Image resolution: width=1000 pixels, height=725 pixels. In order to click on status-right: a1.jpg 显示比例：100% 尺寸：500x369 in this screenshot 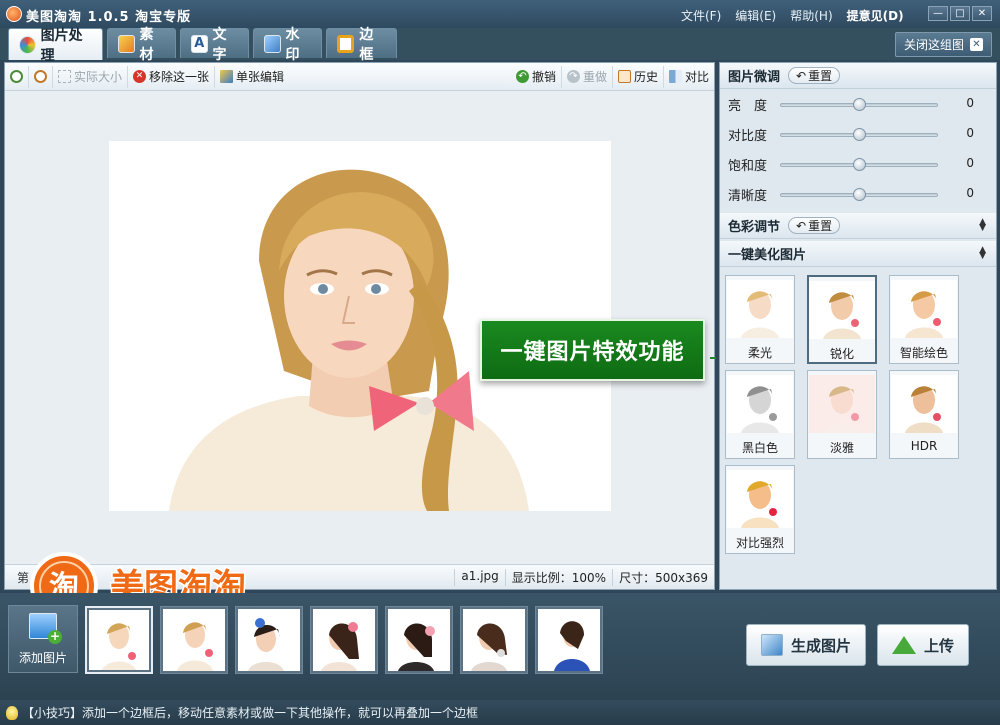, I will do `click(584, 577)`.